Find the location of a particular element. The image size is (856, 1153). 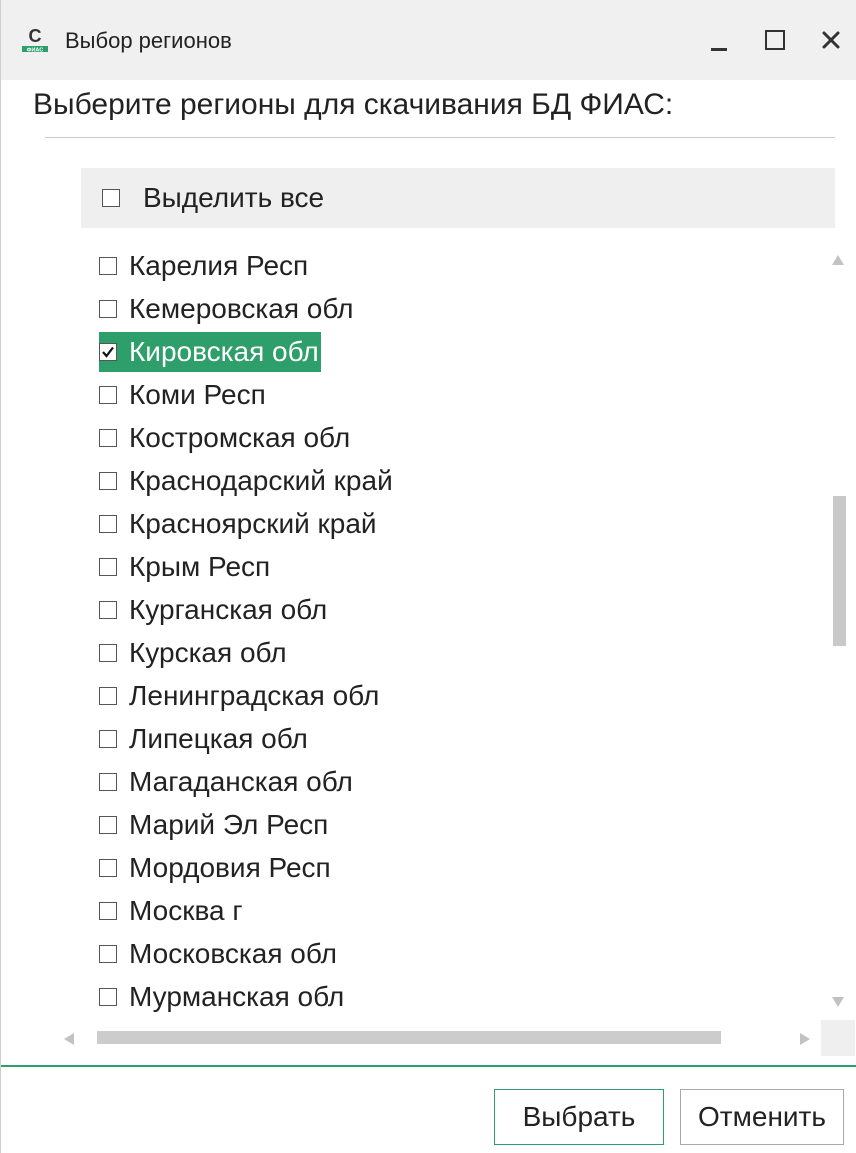

list-item-selected: Кировская обл is located at coordinates (210, 352).